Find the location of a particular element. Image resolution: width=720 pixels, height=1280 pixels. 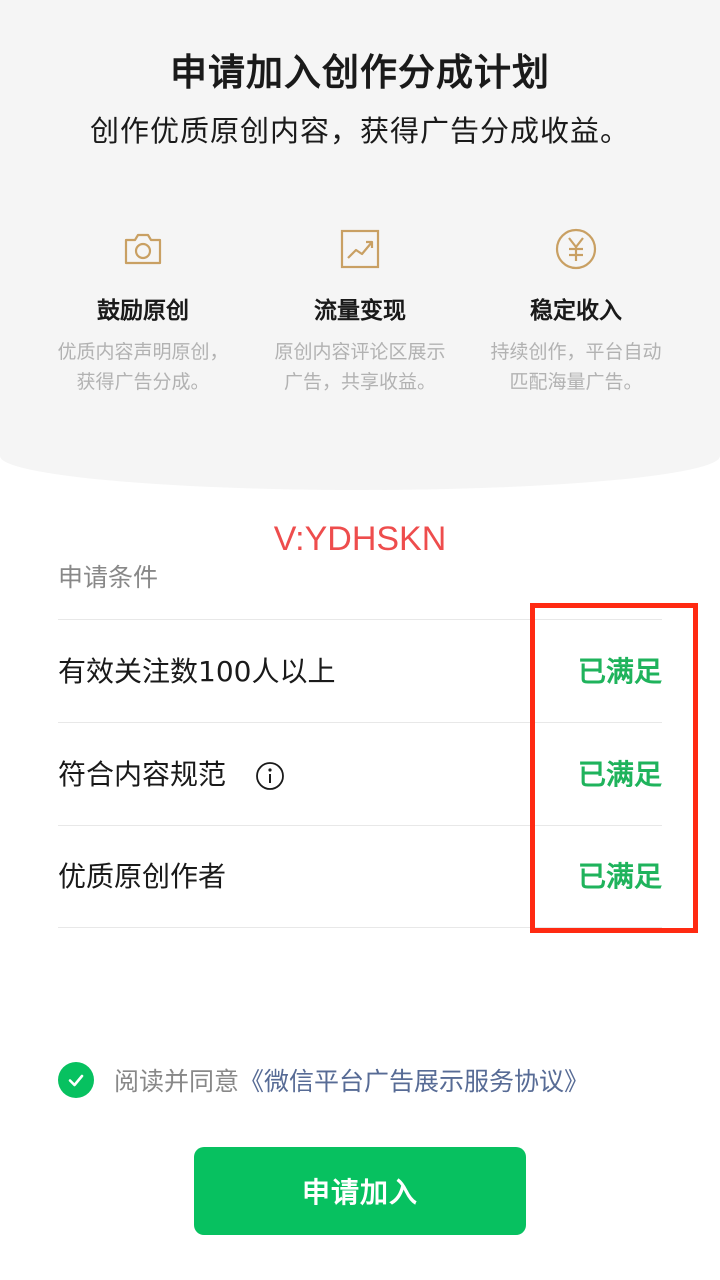

feature-stable-income: 稳定收入 持续创作，平台自动 匹配海量广告。 is located at coordinates (576, 311).